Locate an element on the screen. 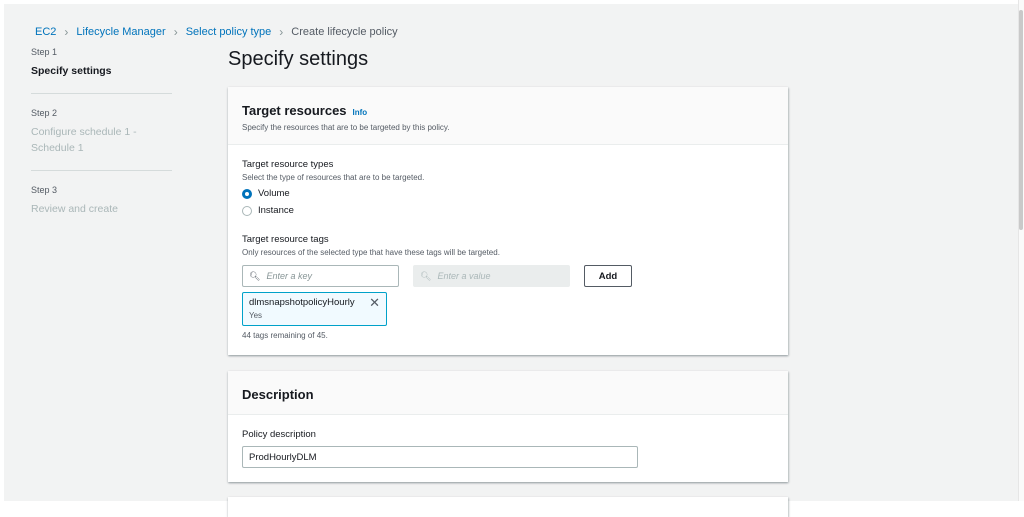  step-number: Step 2 is located at coordinates (44, 113).